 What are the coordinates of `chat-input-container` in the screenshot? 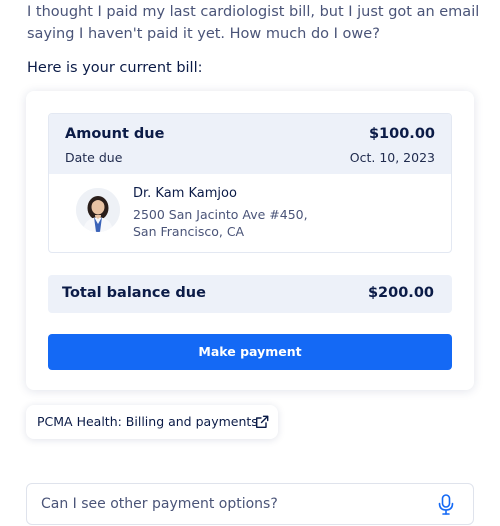 It's located at (250, 504).